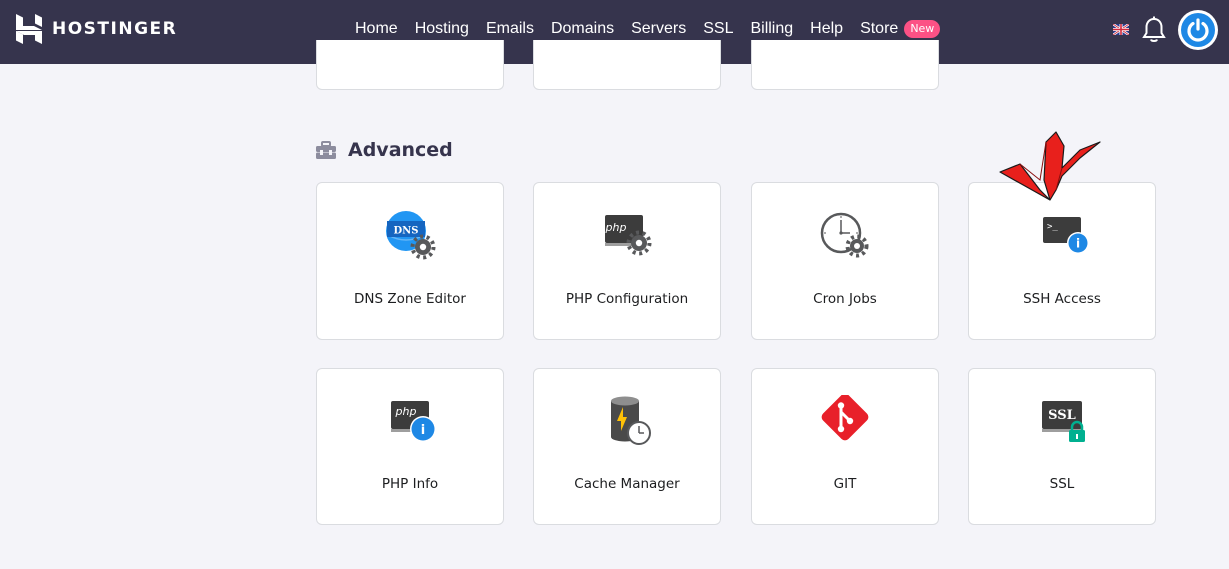  I want to click on php-info-icon: php i, so click(413, 421).